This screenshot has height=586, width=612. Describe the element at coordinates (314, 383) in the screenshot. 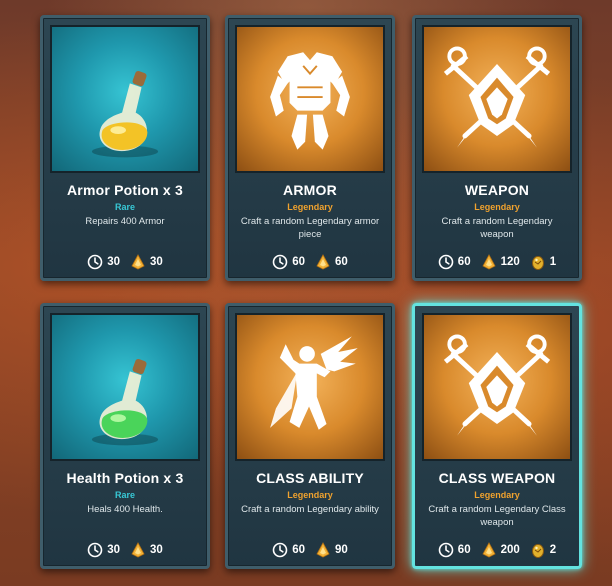

I see `winged-hero-icon` at that location.